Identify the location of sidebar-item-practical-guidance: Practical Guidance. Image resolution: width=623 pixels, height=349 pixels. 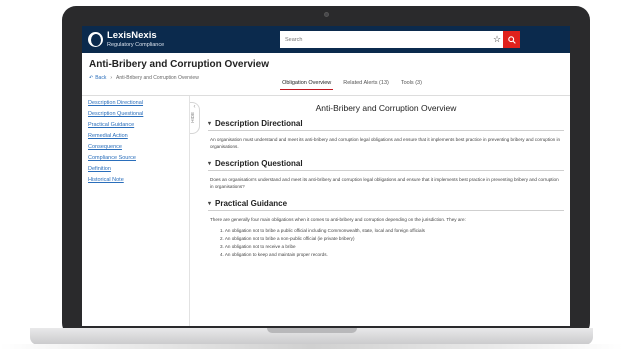
(135, 125).